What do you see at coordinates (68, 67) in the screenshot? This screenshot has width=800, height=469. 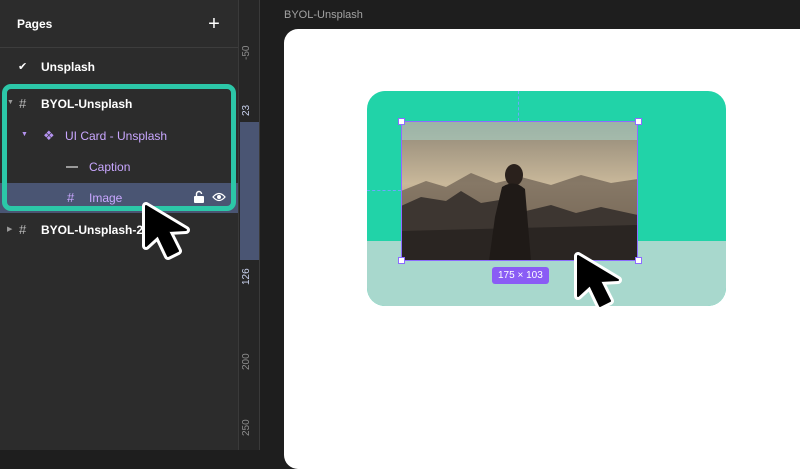 I see `page-label: Unsplash` at bounding box center [68, 67].